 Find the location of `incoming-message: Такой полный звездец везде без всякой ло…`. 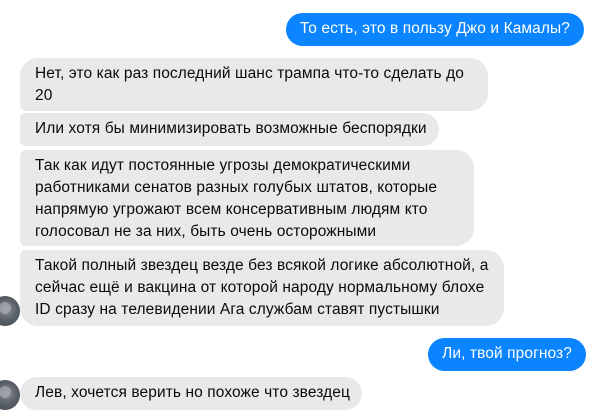

incoming-message: Такой полный звездец везде без всякой ло… is located at coordinates (262, 288).